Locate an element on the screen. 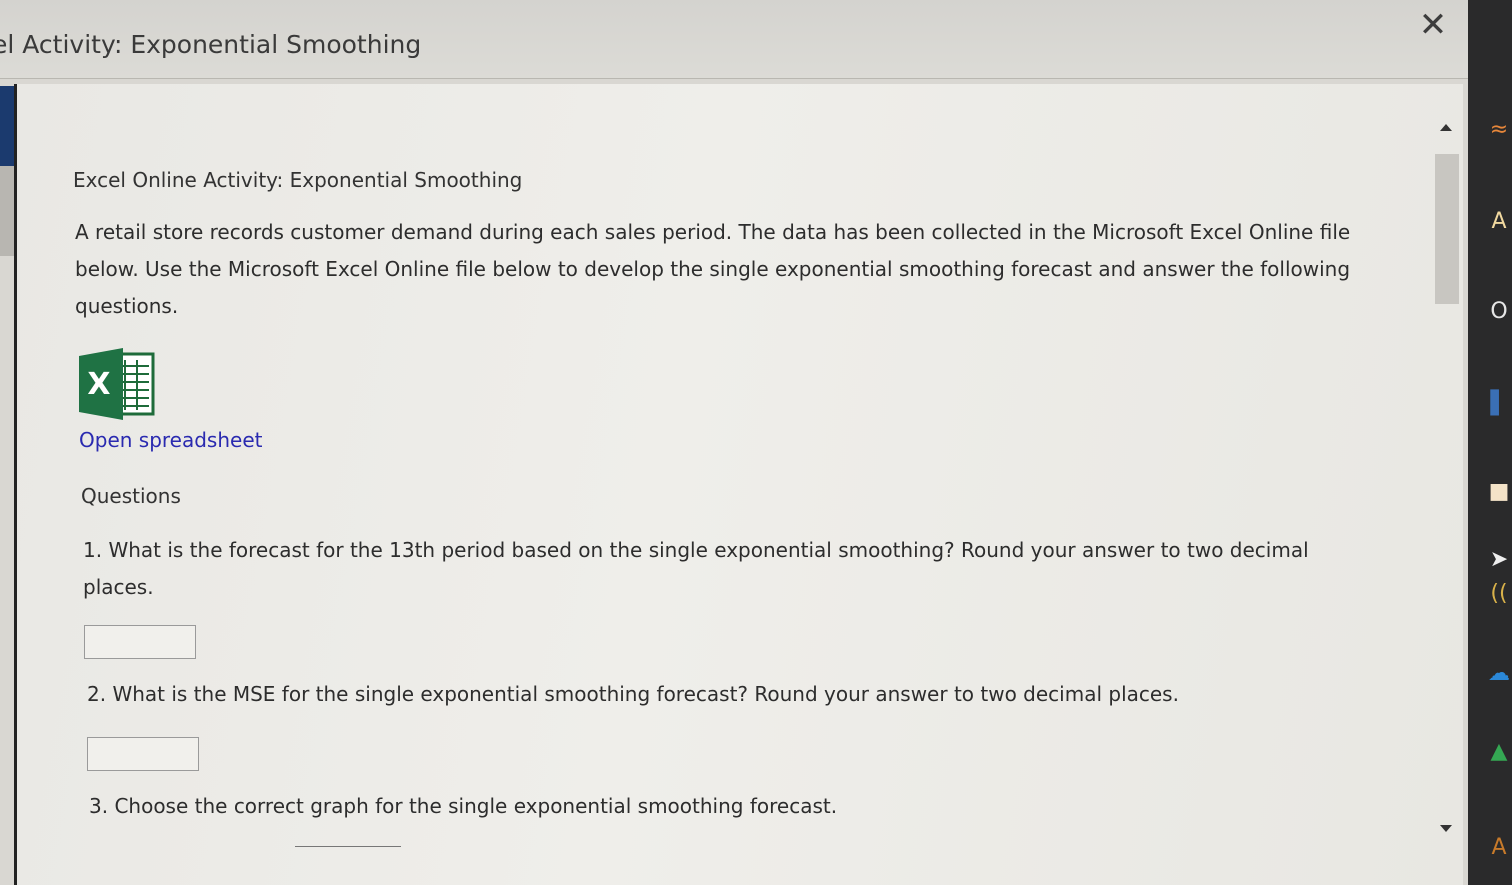 The height and width of the screenshot is (885, 1512). excel-icon: X is located at coordinates (117, 384).